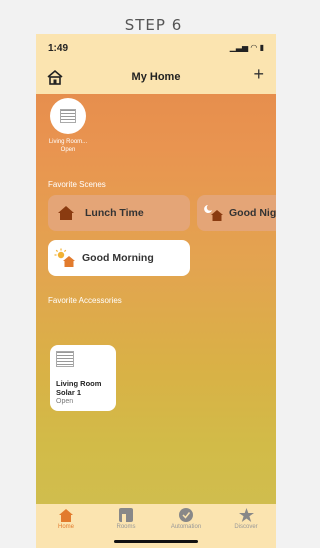 The image size is (320, 548). I want to click on tab-automation: Automation, so click(186, 519).